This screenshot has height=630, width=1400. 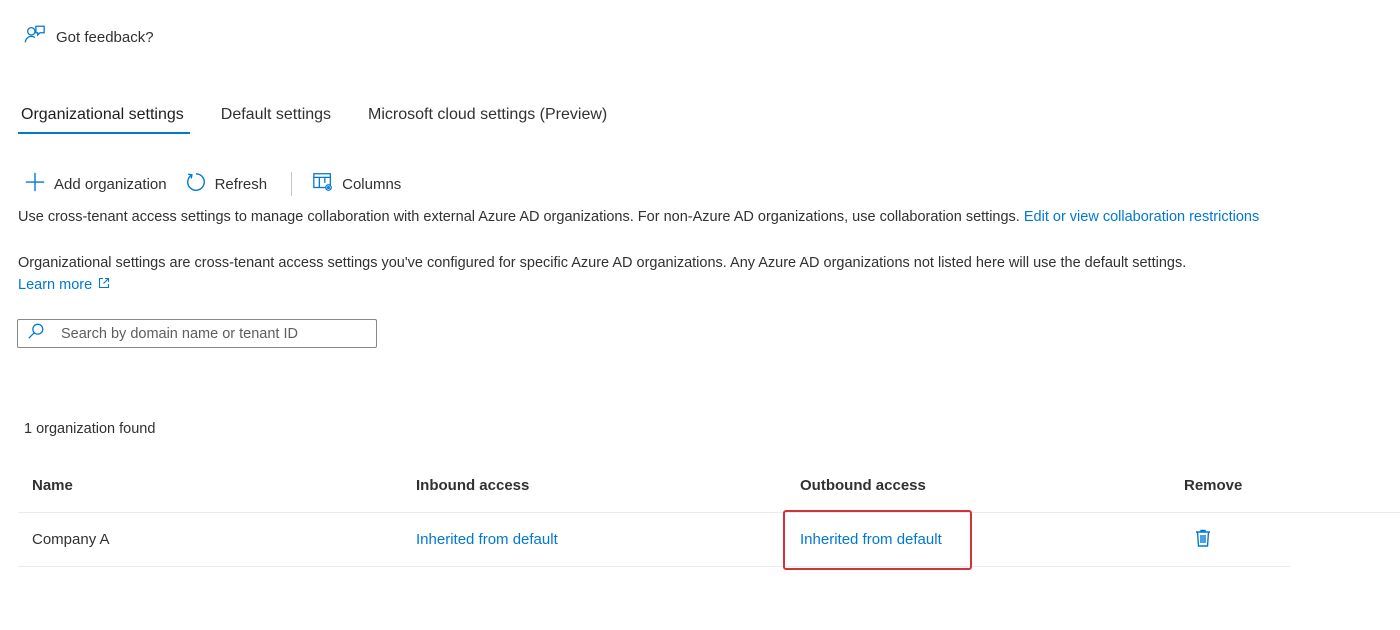 I want to click on plus-icon, so click(x=35, y=184).